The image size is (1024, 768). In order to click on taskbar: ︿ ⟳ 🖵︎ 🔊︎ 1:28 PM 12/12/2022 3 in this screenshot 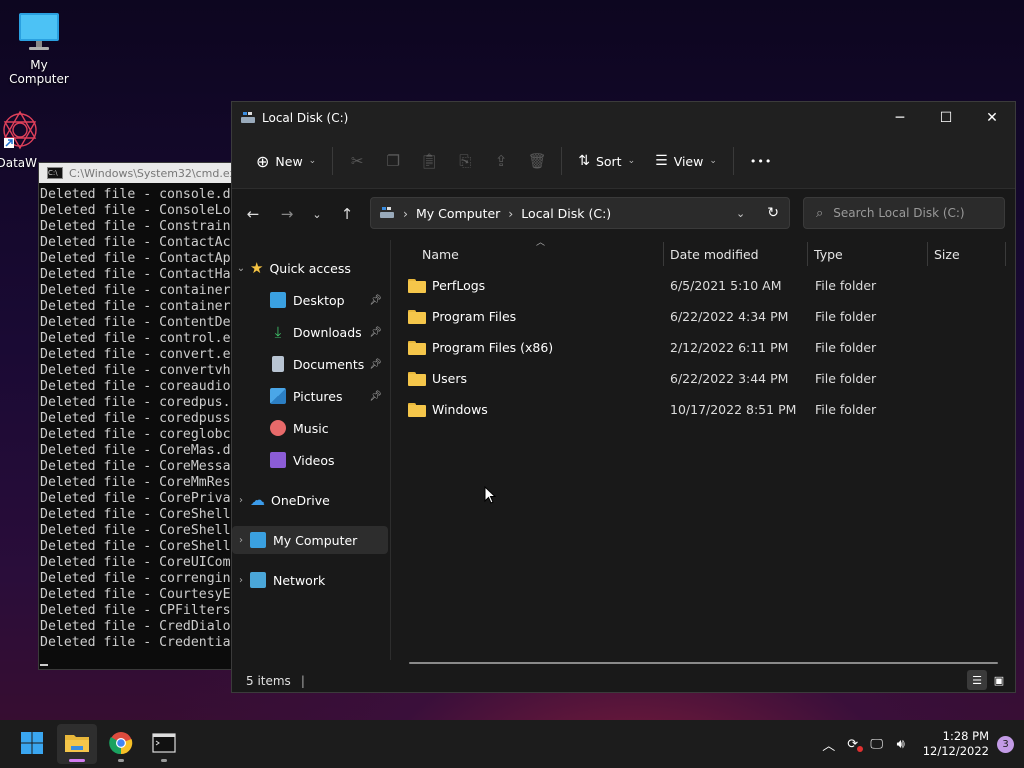, I will do `click(512, 744)`.